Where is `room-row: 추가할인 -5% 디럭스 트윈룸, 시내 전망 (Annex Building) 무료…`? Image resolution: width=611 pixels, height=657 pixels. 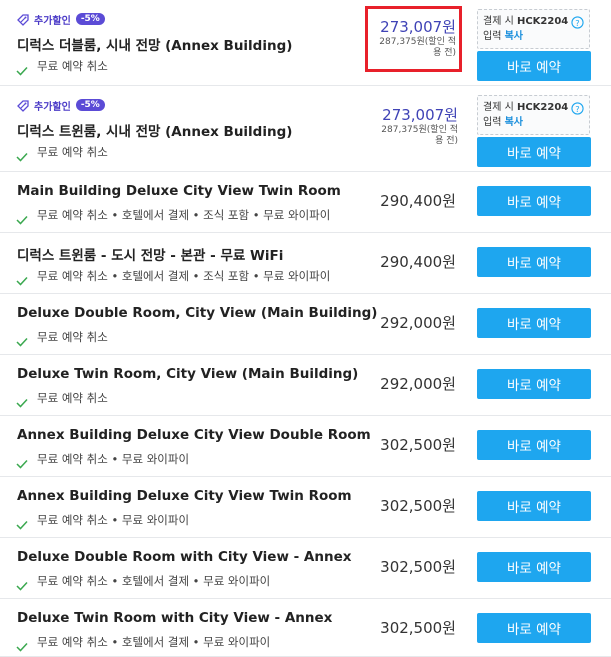 room-row: 추가할인 -5% 디럭스 트윈룸, 시내 전망 (Annex Building) 무료… is located at coordinates (305, 129).